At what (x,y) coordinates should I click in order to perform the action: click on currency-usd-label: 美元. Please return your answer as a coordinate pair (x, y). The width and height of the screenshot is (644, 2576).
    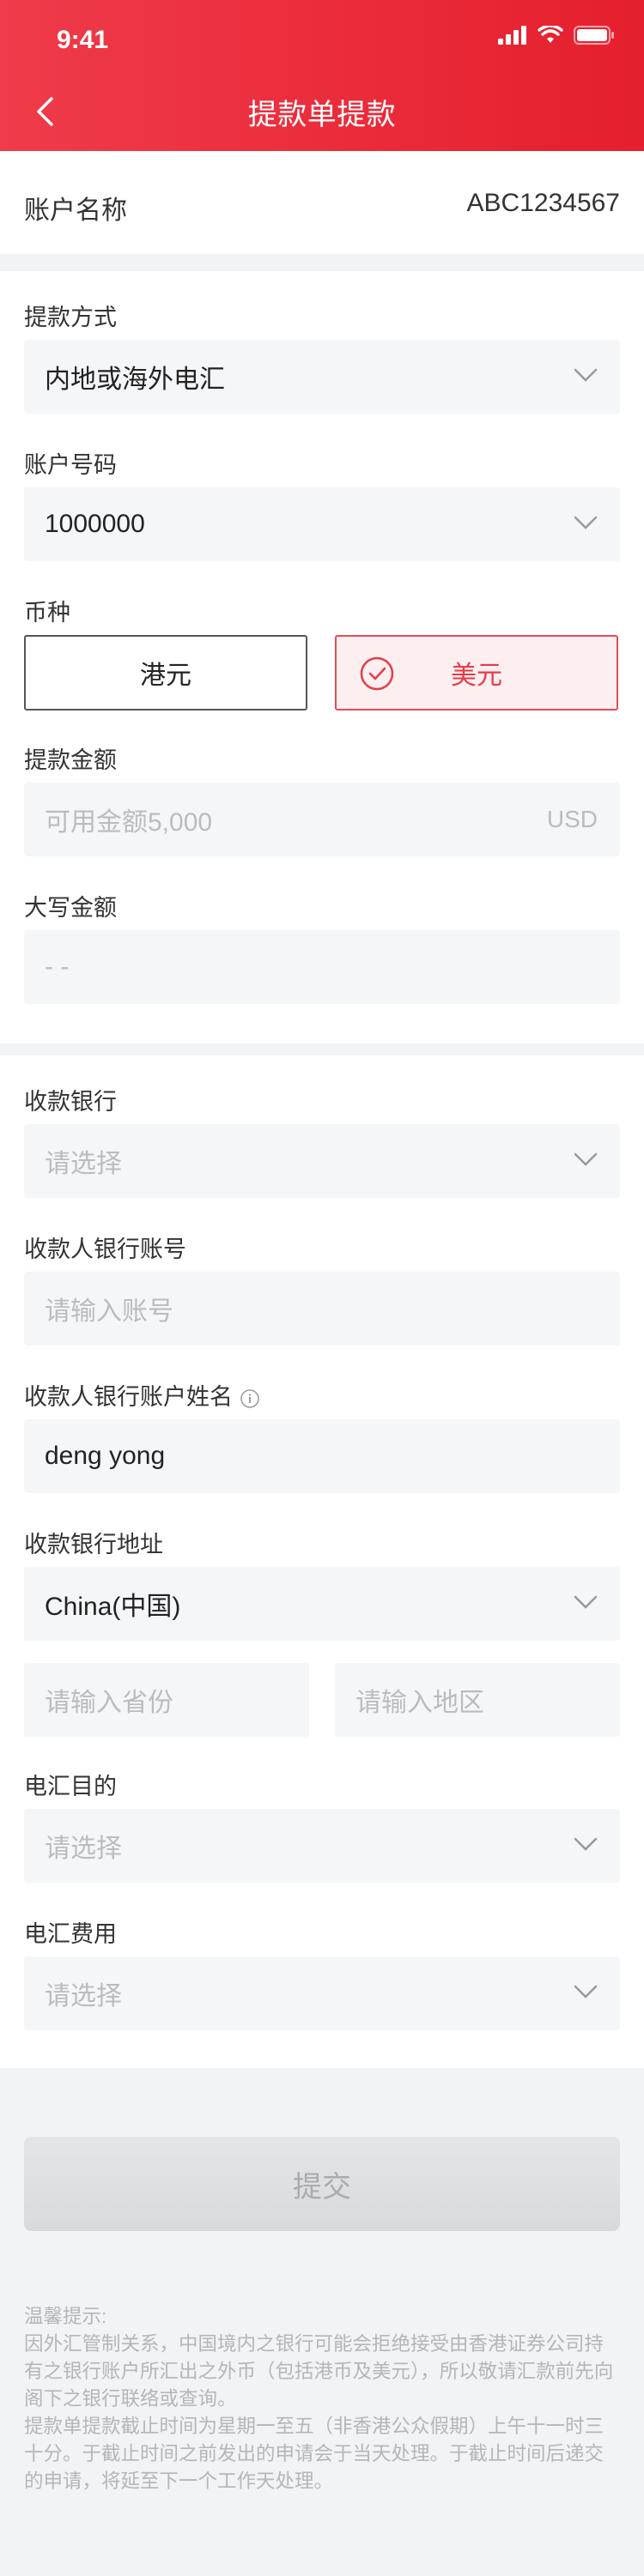
    Looking at the image, I should click on (477, 676).